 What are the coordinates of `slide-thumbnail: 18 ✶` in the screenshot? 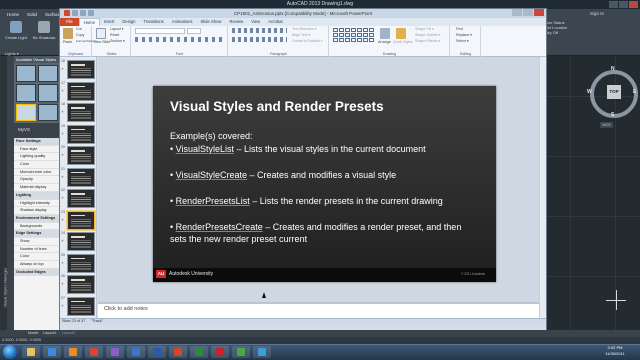 It's located at (78, 113).